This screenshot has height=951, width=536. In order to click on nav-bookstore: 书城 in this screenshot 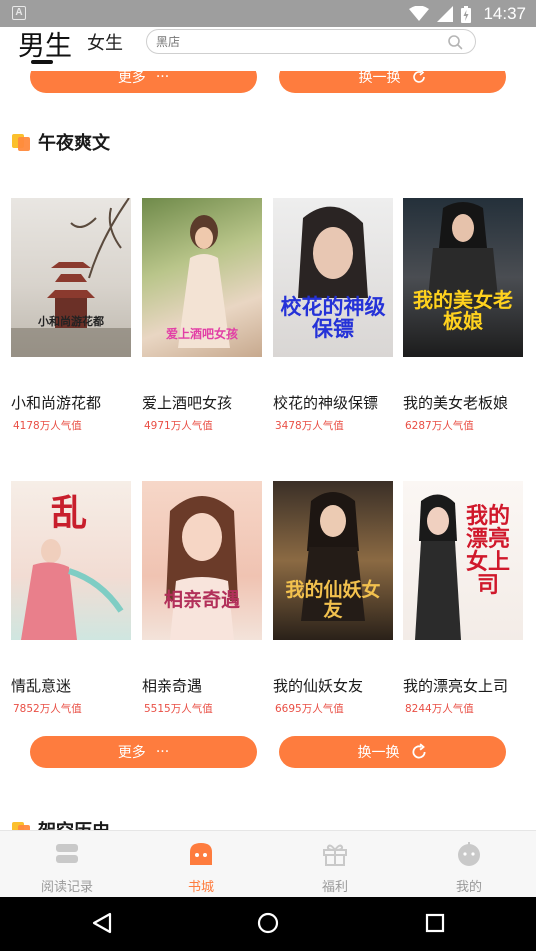, I will do `click(201, 864)`.